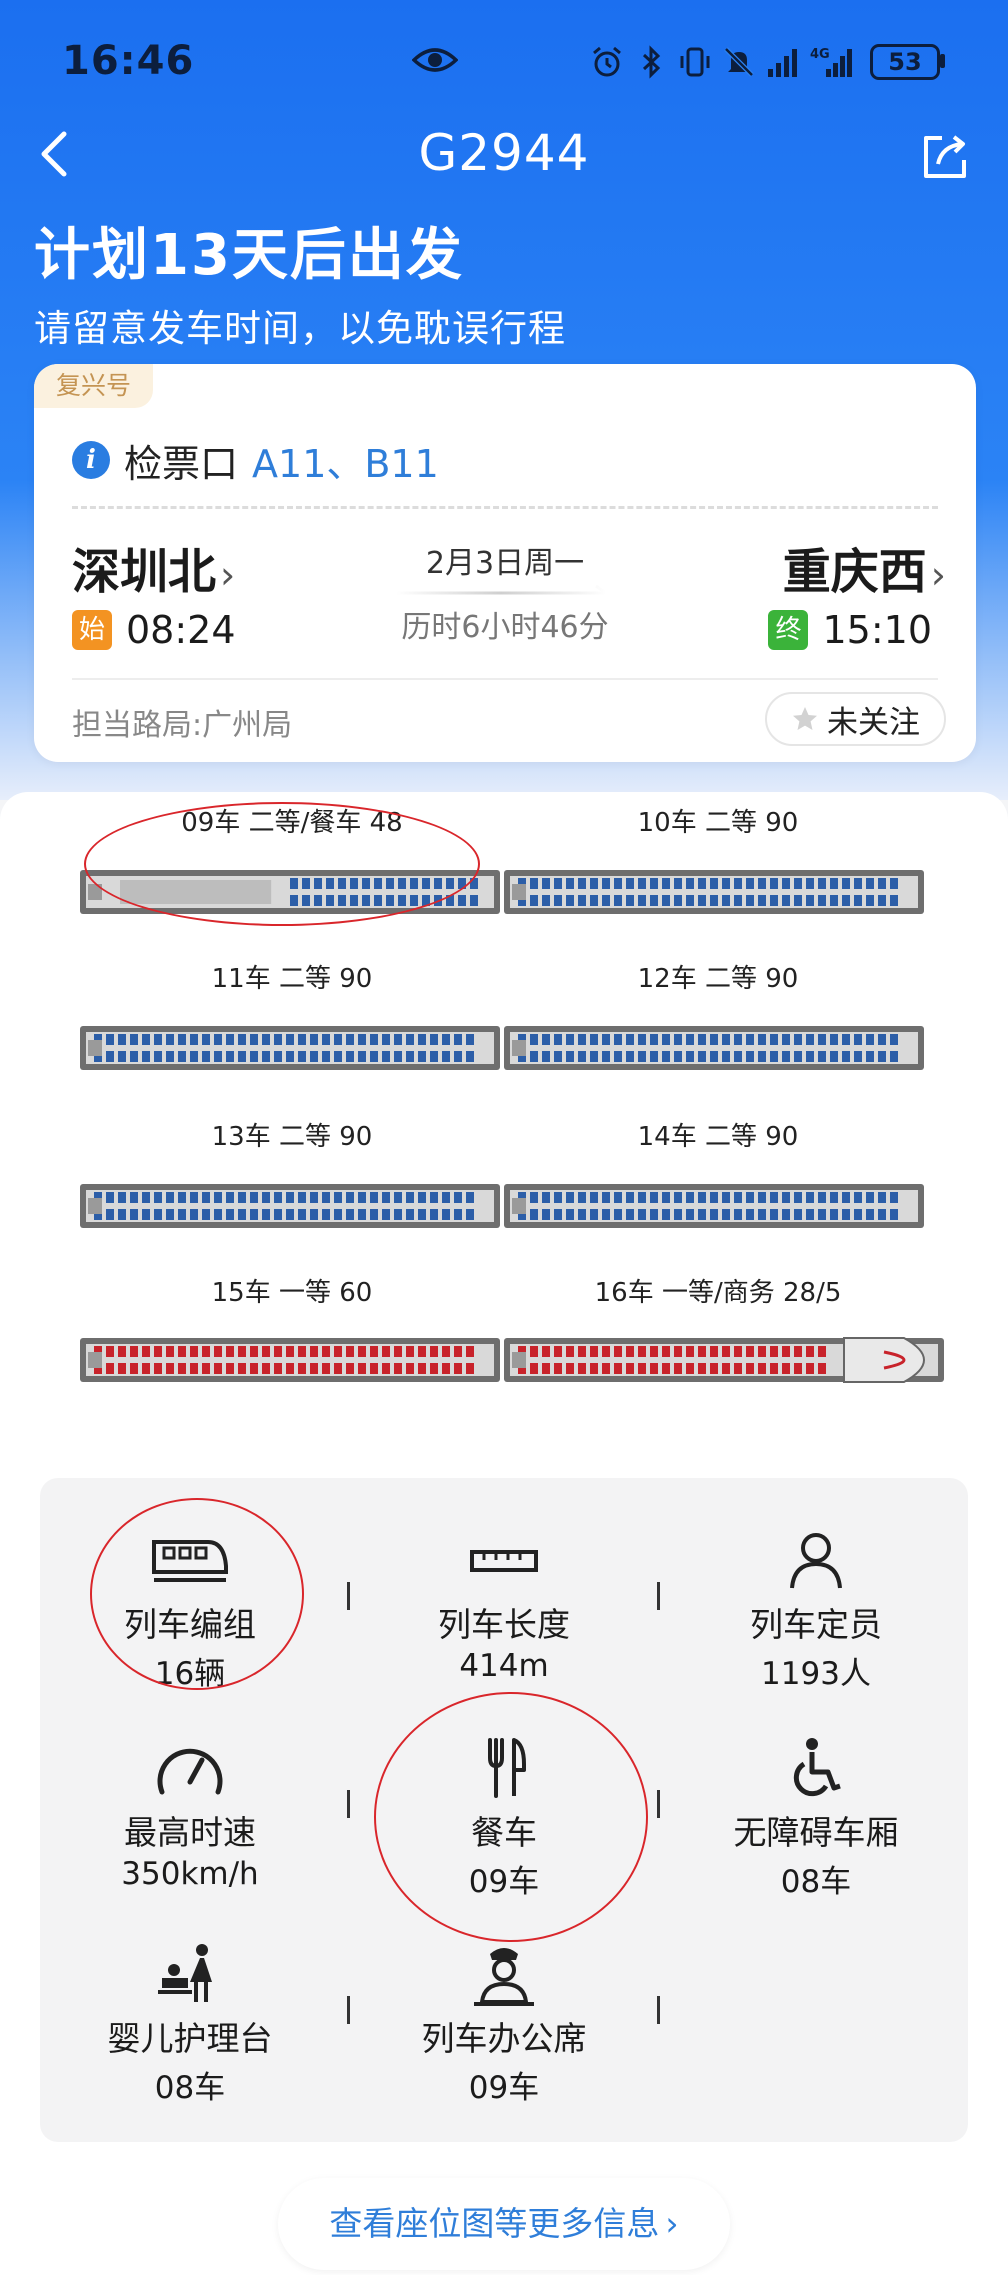 This screenshot has width=1008, height=2275. What do you see at coordinates (723, 62) in the screenshot?
I see `status-icons: 4G` at bounding box center [723, 62].